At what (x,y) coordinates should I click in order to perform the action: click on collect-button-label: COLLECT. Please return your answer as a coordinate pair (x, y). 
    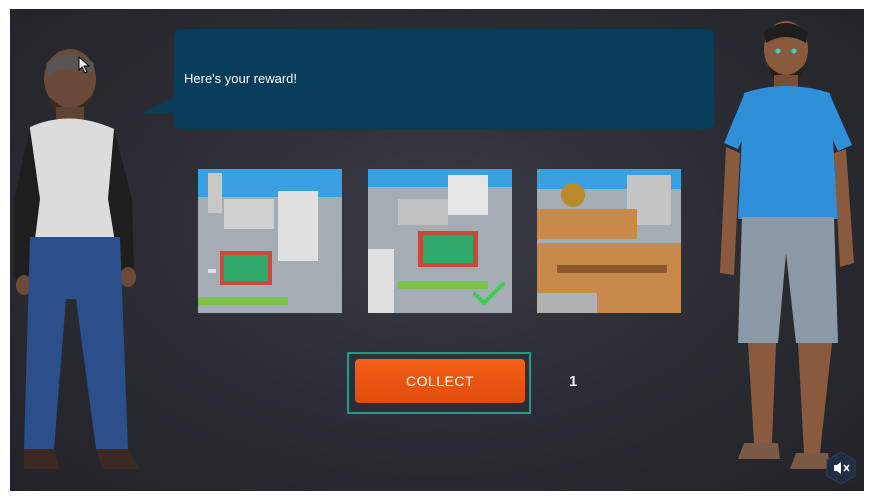
    Looking at the image, I should click on (440, 381).